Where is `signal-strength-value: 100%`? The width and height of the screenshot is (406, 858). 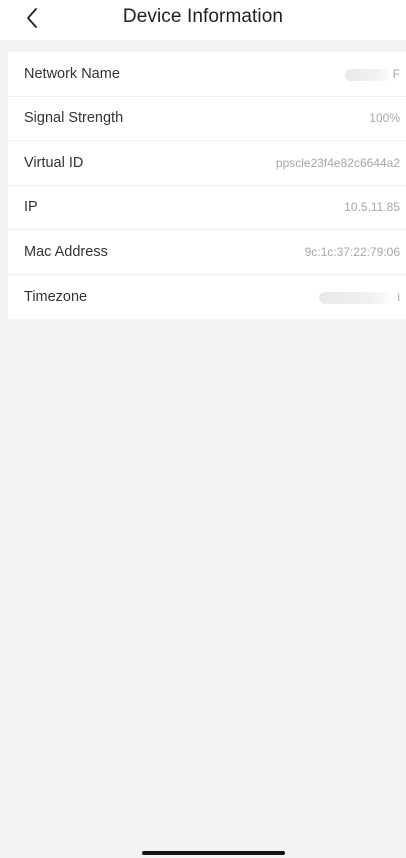 signal-strength-value: 100% is located at coordinates (384, 118).